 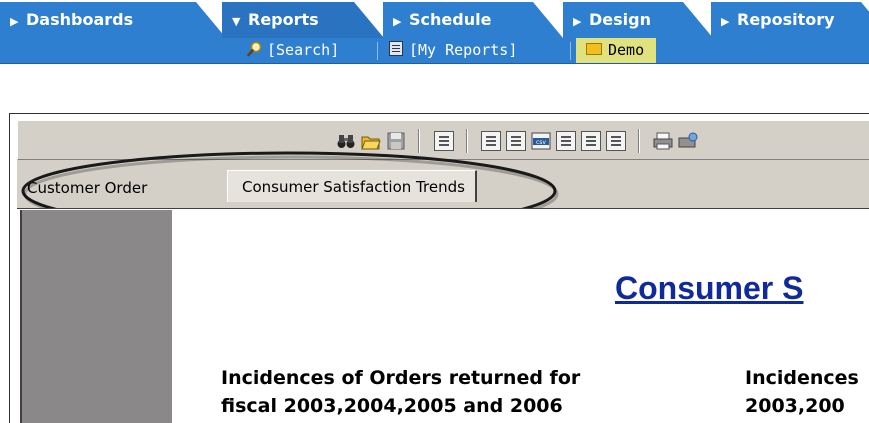 What do you see at coordinates (802, 378) in the screenshot?
I see `right-description-line1: Incidences` at bounding box center [802, 378].